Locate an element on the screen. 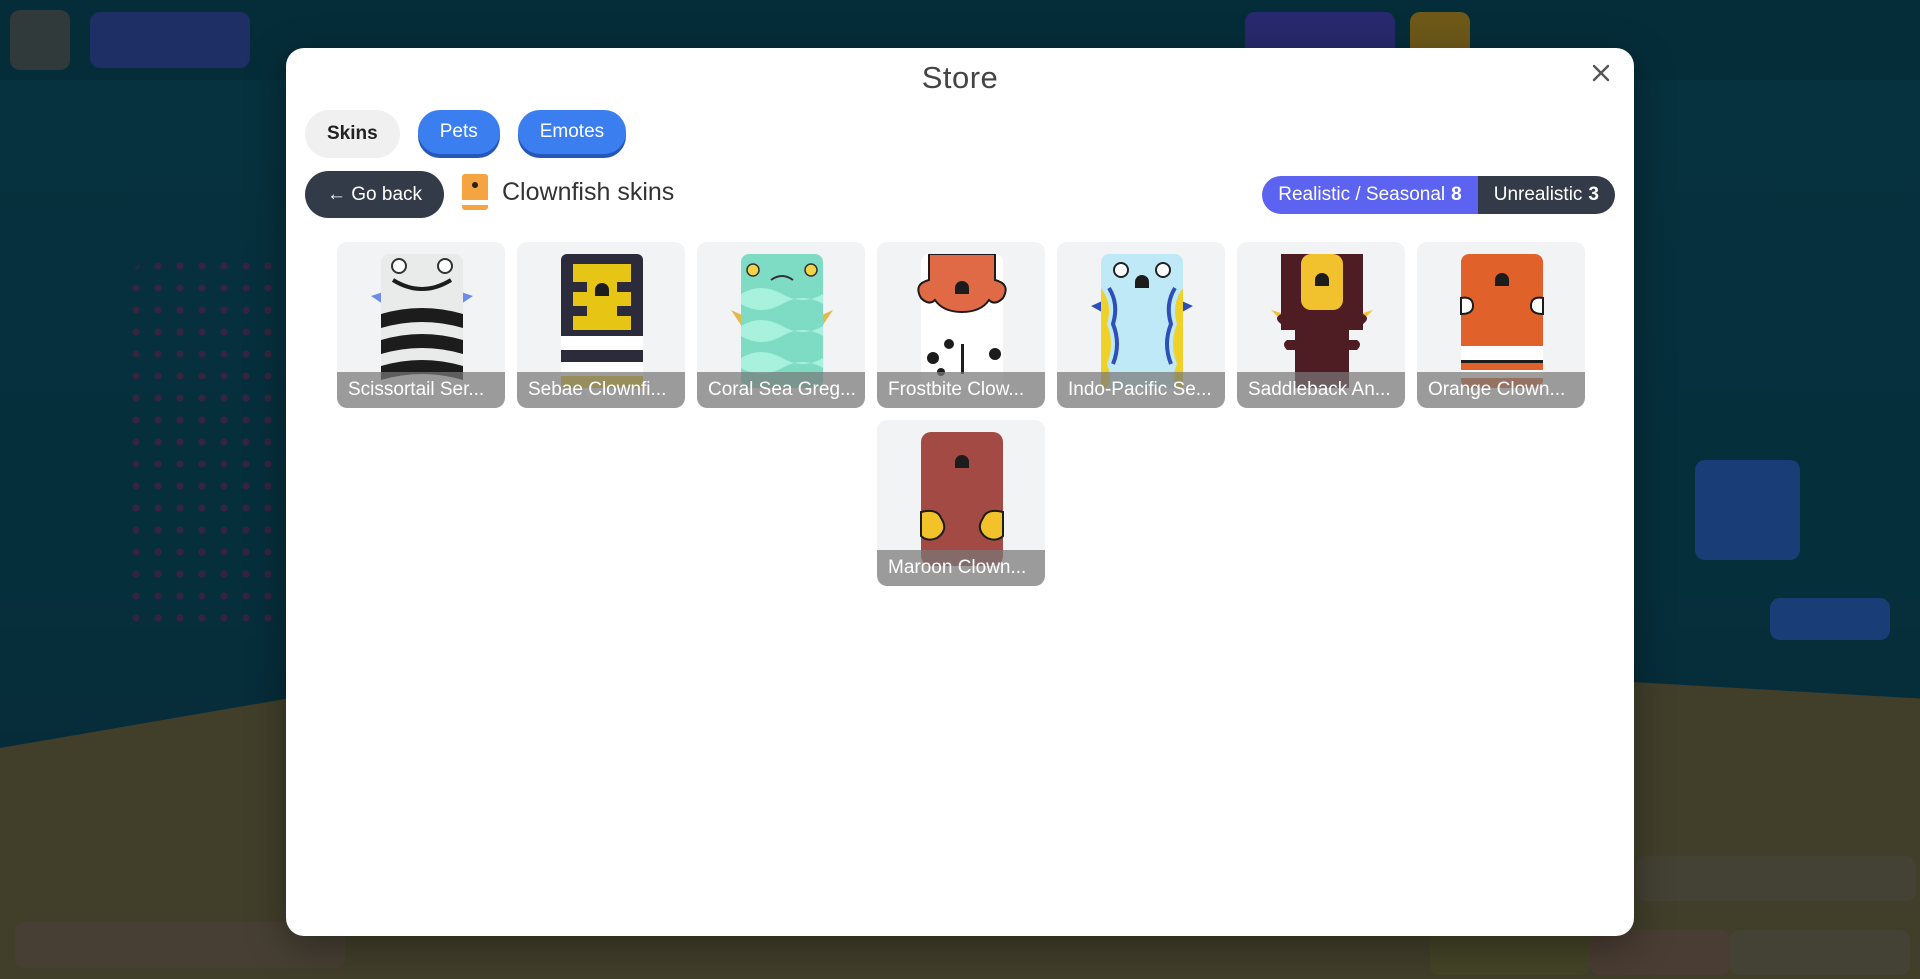 The height and width of the screenshot is (979, 1920). skin-type-filter: Realistic / Seasonal 8 Unrealistic 3 is located at coordinates (1438, 195).